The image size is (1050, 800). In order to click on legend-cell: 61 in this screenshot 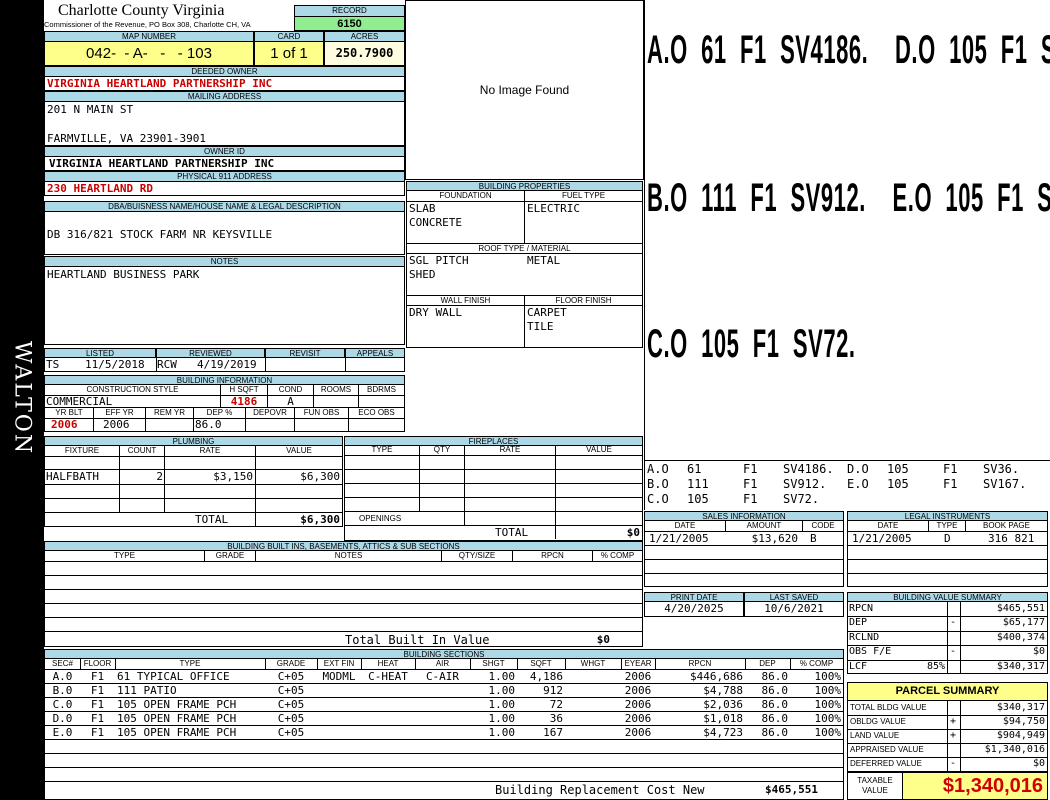, I will do `click(694, 469)`.